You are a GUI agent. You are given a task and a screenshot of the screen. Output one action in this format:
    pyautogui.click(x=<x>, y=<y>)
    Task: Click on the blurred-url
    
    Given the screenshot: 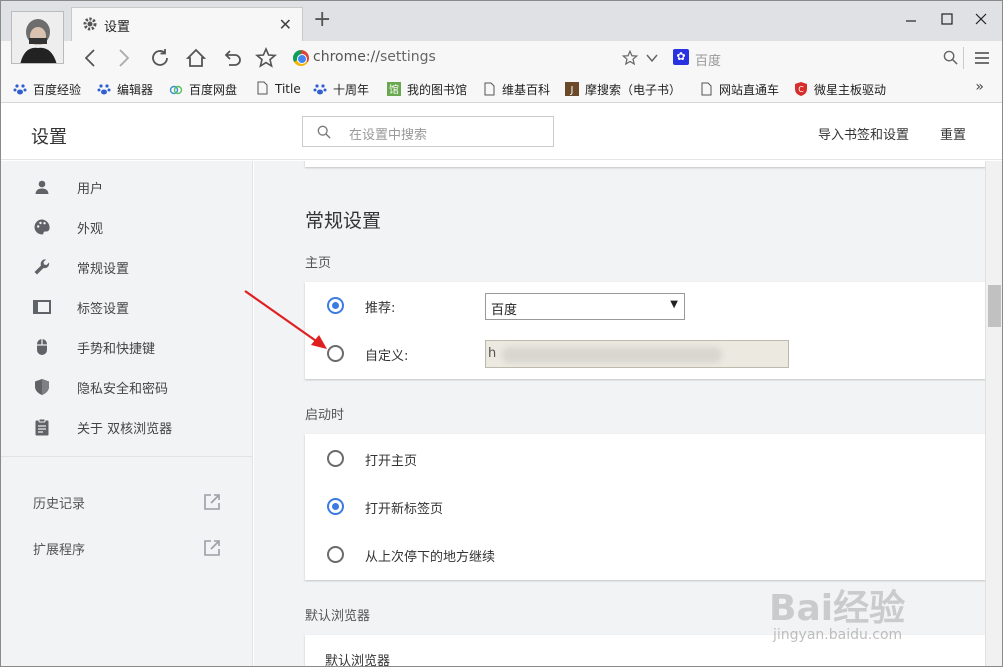 What is the action you would take?
    pyautogui.click(x=612, y=355)
    